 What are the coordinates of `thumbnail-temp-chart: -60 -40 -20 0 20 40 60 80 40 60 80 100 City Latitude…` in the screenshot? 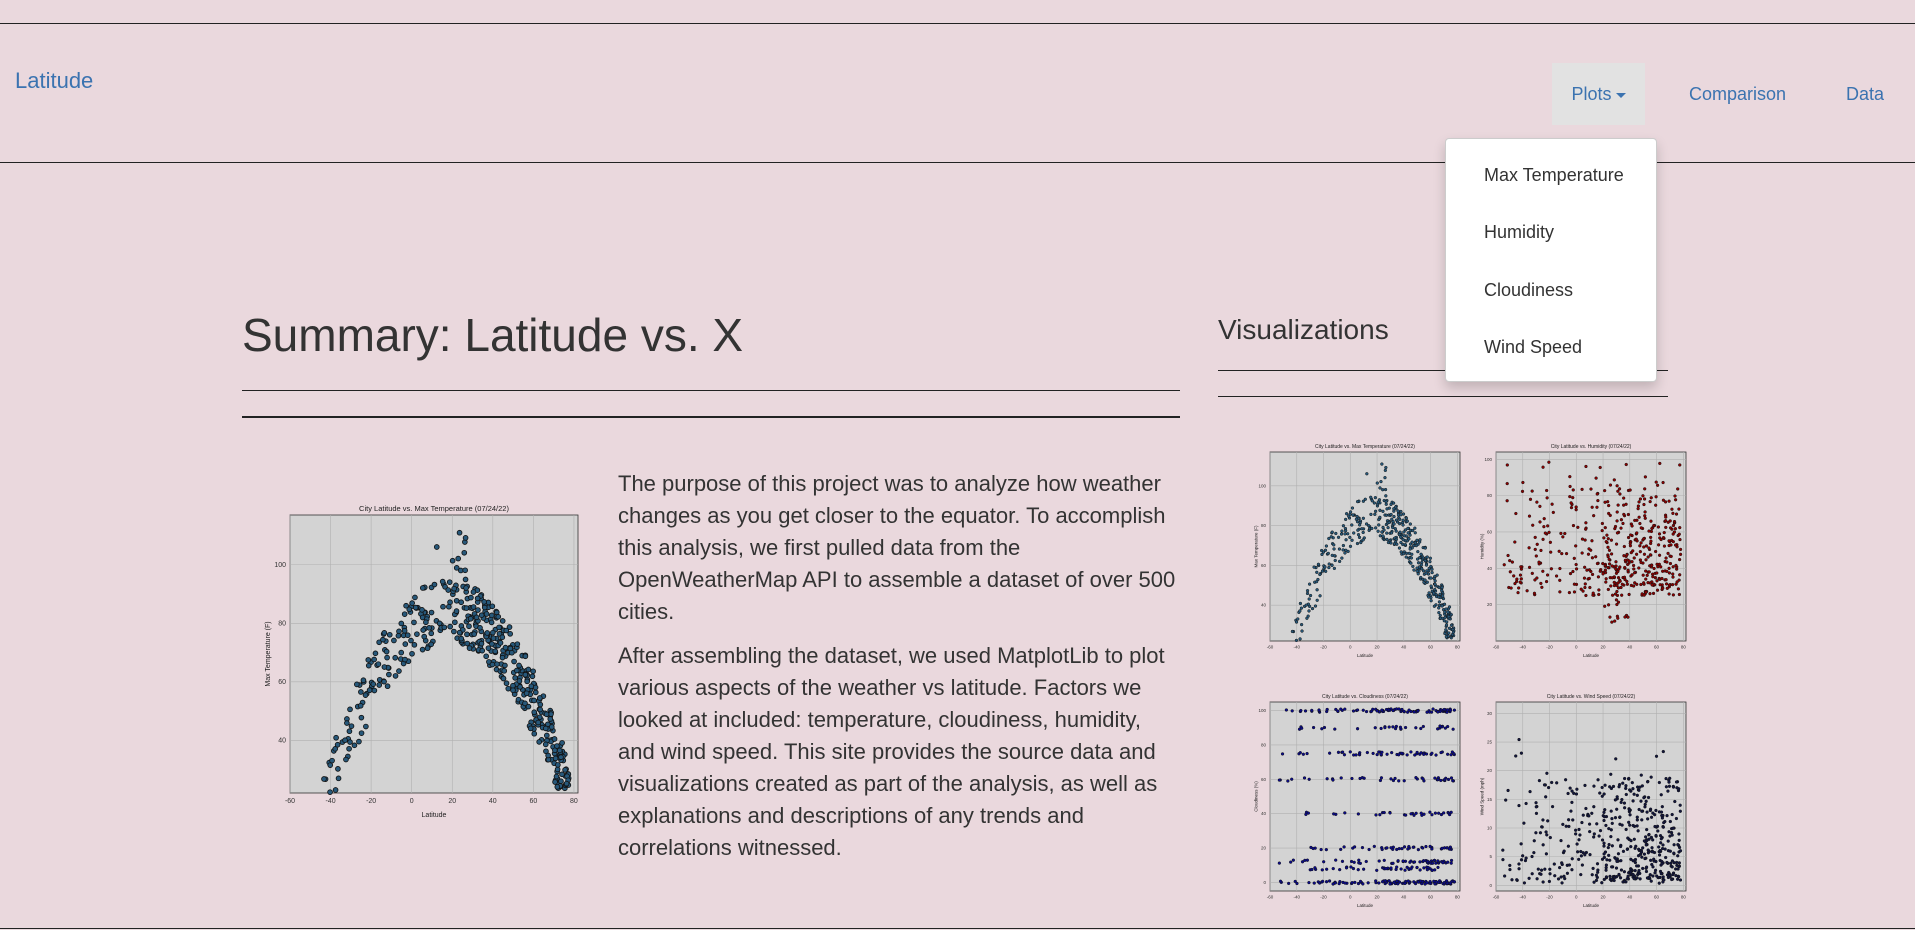 It's located at (1358, 551).